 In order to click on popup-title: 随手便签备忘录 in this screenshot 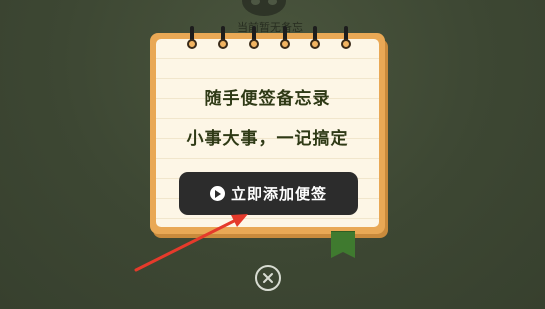, I will do `click(267, 99)`.